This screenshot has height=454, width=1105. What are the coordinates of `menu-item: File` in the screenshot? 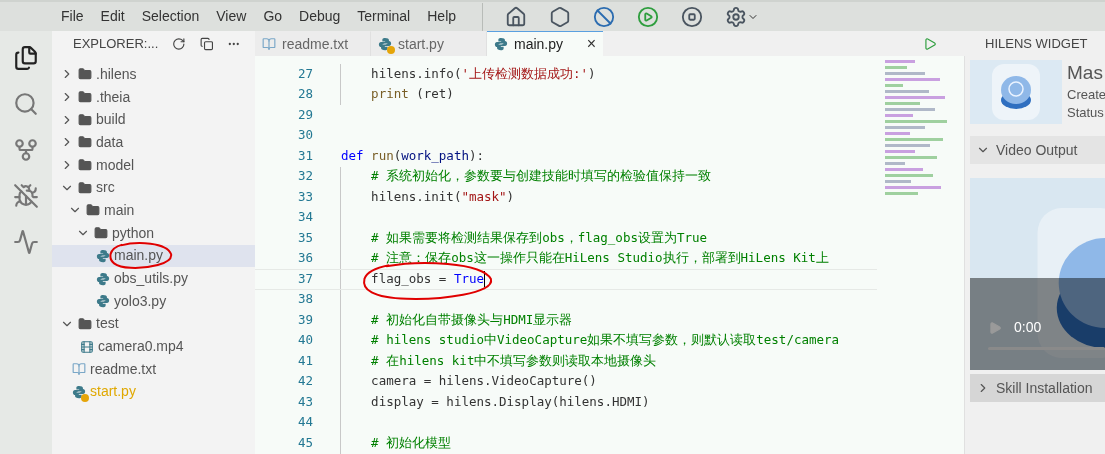 It's located at (72, 16).